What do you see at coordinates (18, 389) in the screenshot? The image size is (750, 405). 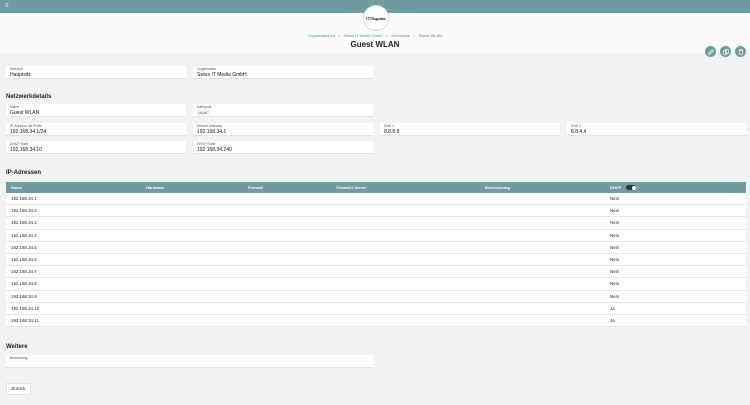 I see `back-button: Zurück` at bounding box center [18, 389].